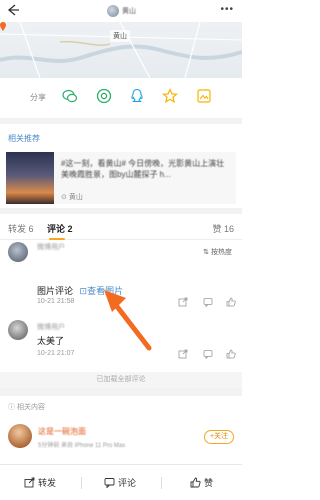  Describe the element at coordinates (75, 197) in the screenshot. I see `recommend-location-label: 黄山` at that location.